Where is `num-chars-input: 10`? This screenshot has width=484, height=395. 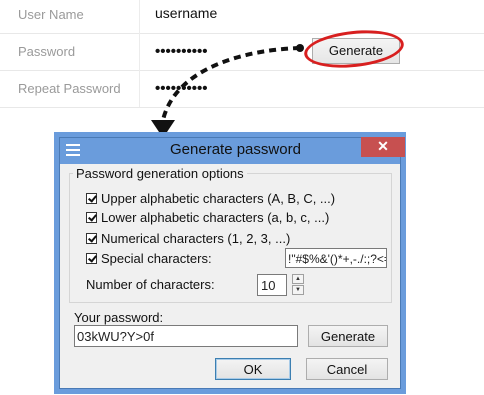
num-chars-input: 10 is located at coordinates (272, 285).